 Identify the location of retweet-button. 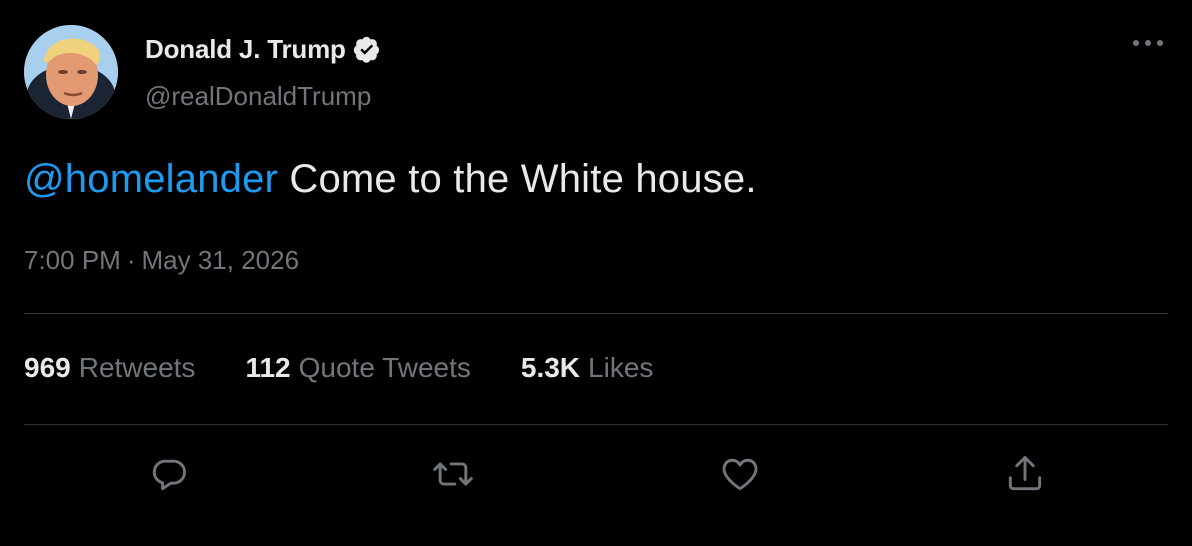
(453, 474).